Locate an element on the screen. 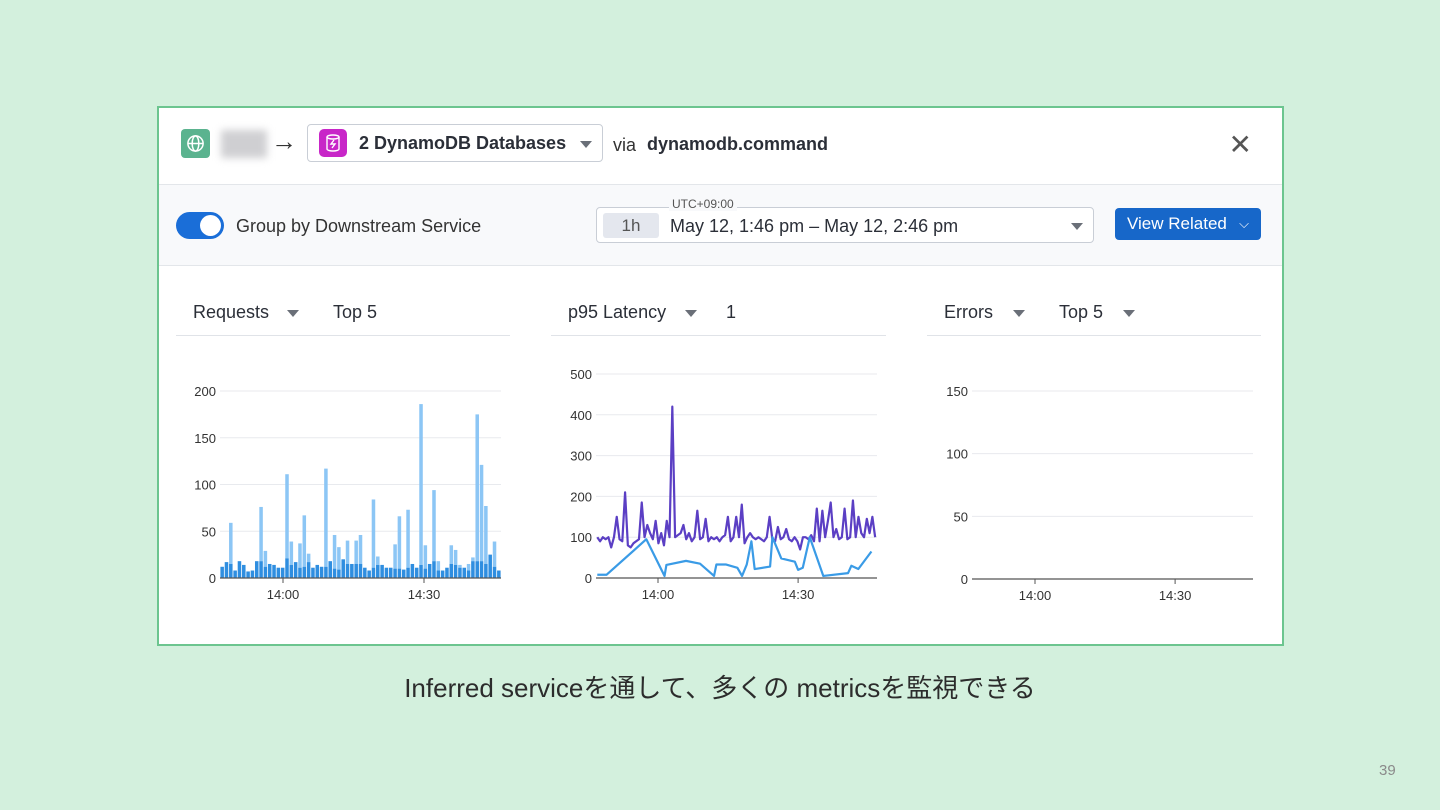 Image resolution: width=1440 pixels, height=810 pixels. y-tick-label: 200 is located at coordinates (205, 391).